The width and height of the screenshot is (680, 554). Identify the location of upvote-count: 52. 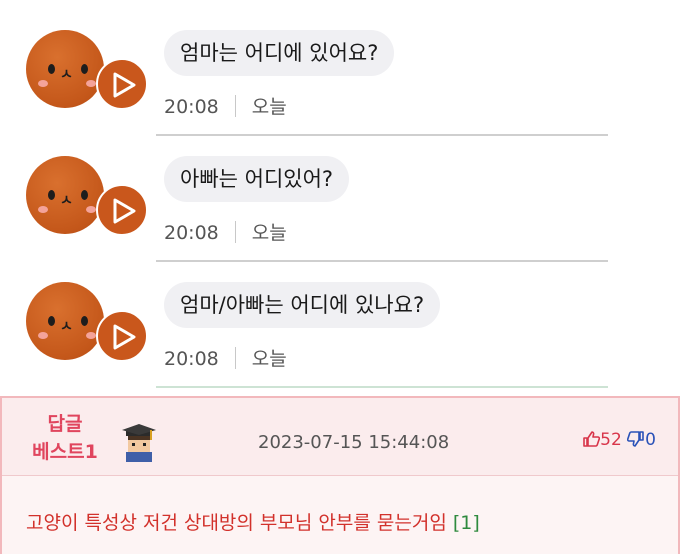
(611, 440).